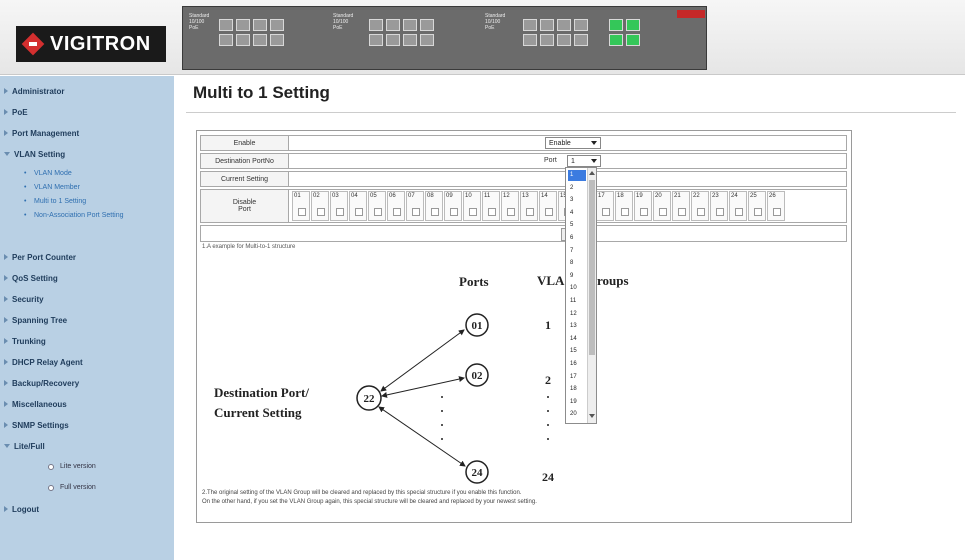  I want to click on destination-port-text: Destination Port/, so click(261, 392).